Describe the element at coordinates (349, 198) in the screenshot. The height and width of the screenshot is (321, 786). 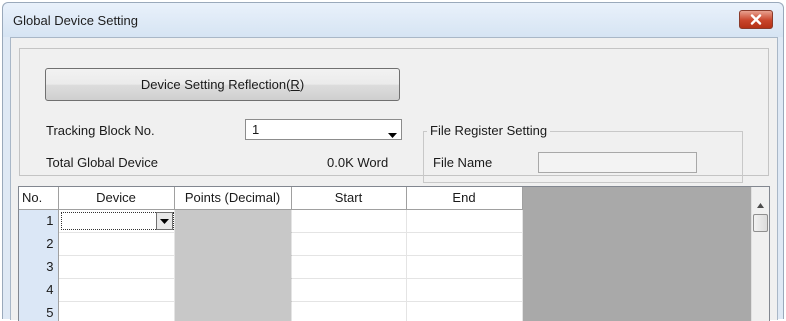
I see `column-header-start: Start` at that location.